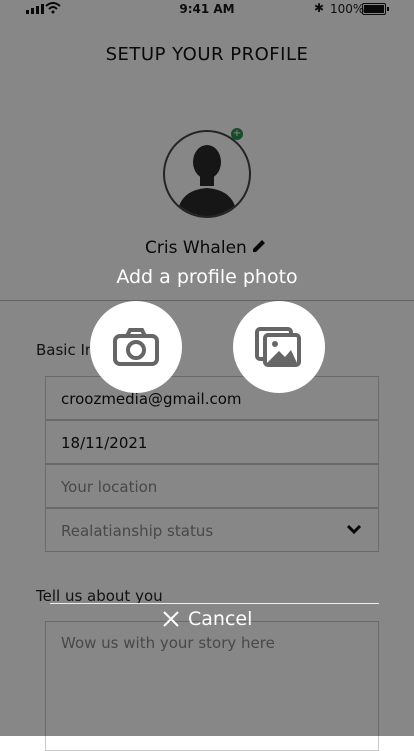 Image resolution: width=414 pixels, height=751 pixels. I want to click on close-icon, so click(171, 619).